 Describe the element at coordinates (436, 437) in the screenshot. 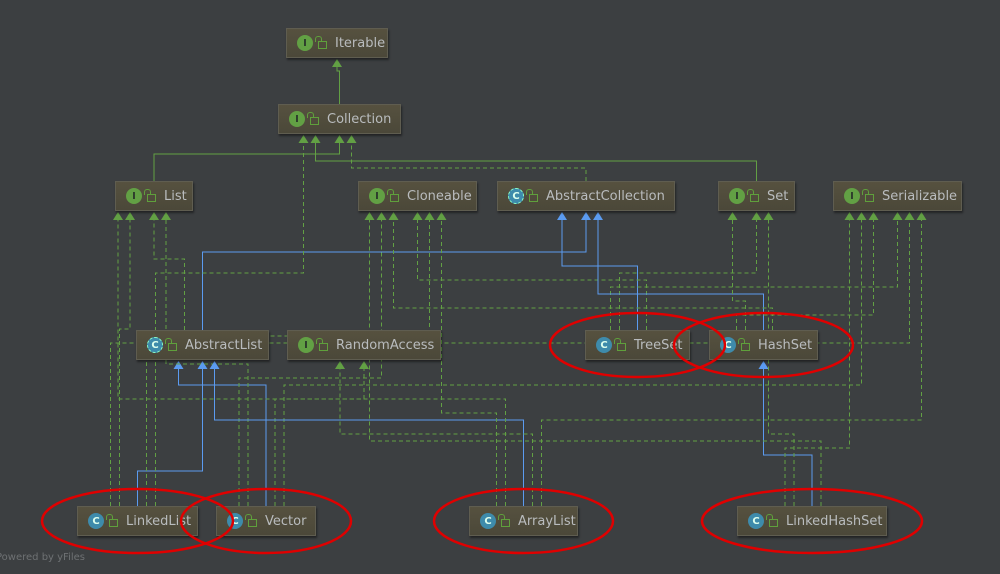

I see `edge-arraylist-to-randomaccess` at that location.